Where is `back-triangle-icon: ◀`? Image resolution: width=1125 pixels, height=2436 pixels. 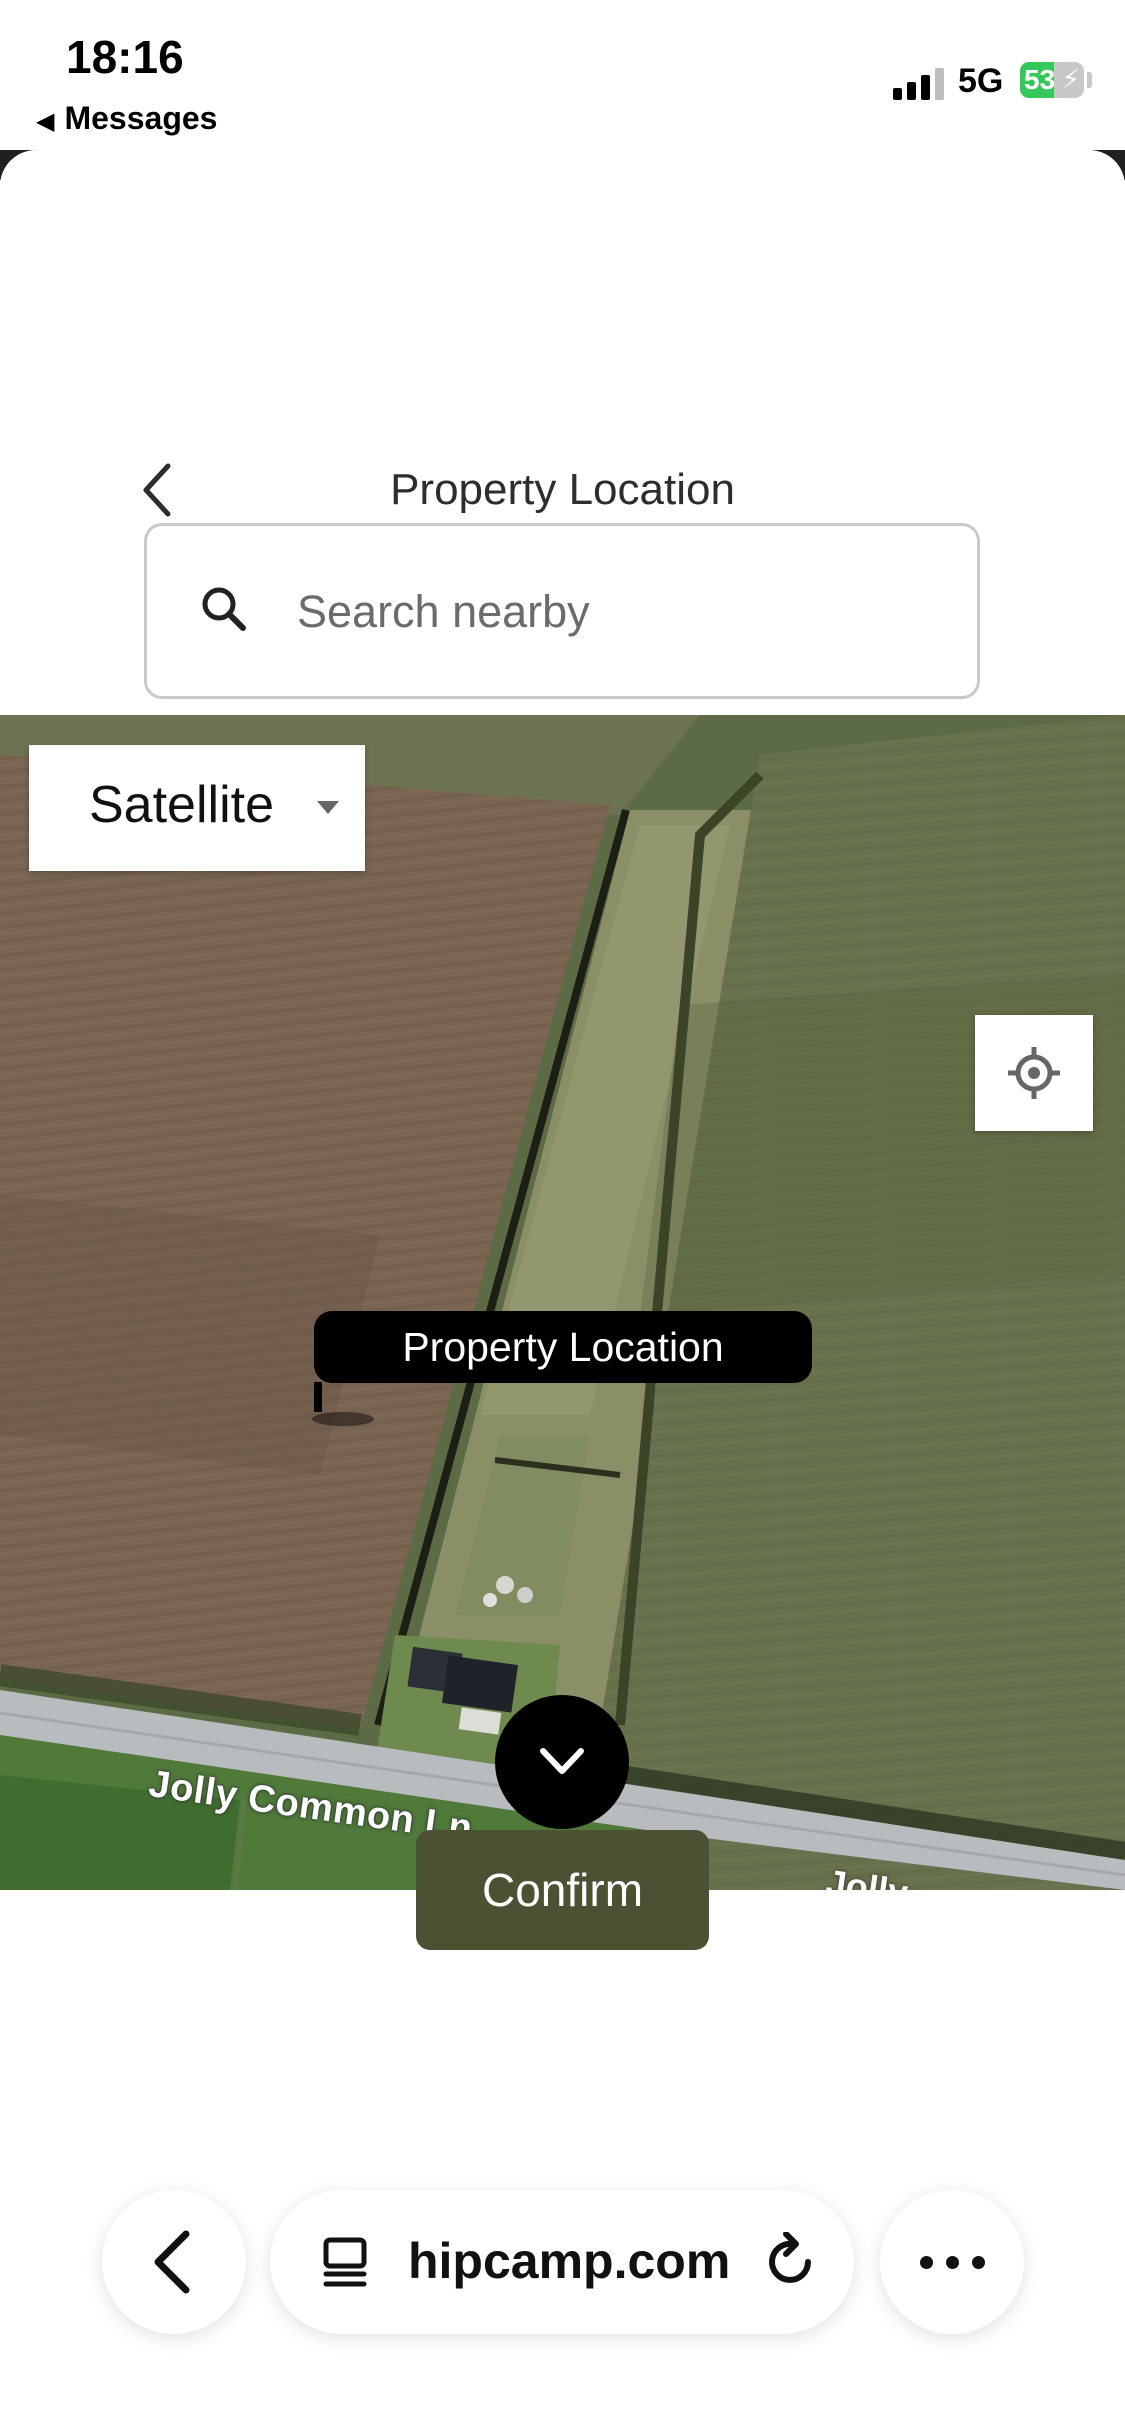 back-triangle-icon: ◀ is located at coordinates (45, 121).